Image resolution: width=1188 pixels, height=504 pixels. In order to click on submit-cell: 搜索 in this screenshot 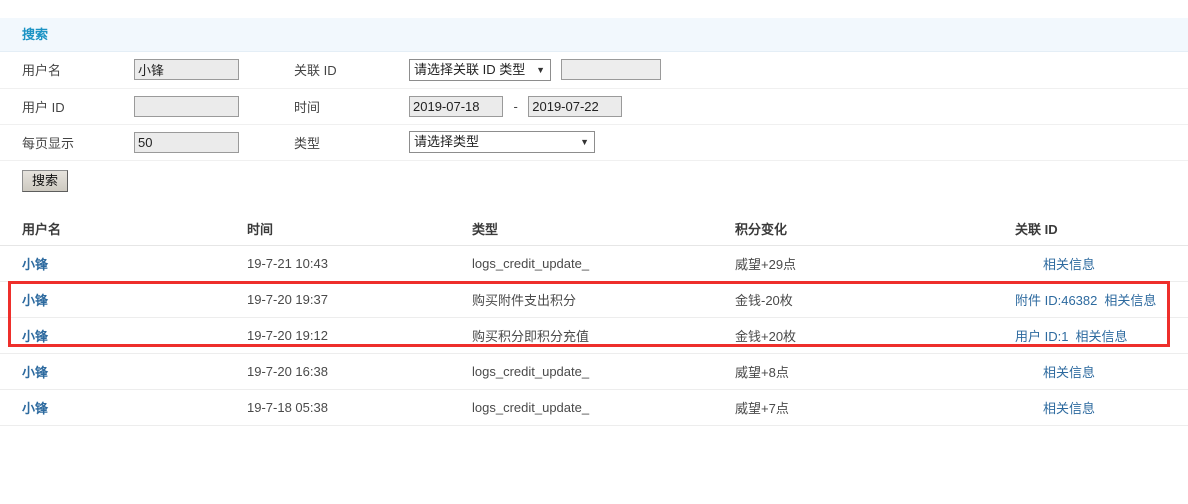, I will do `click(594, 180)`.